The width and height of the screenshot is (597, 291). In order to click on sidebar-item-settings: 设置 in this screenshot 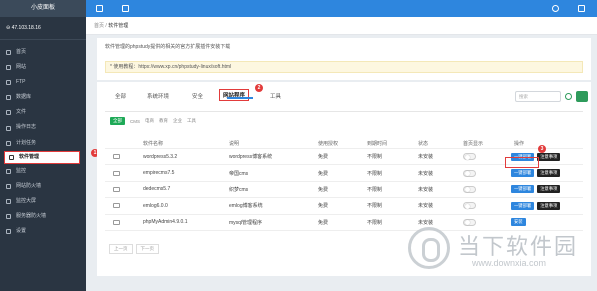, I will do `click(43, 231)`.